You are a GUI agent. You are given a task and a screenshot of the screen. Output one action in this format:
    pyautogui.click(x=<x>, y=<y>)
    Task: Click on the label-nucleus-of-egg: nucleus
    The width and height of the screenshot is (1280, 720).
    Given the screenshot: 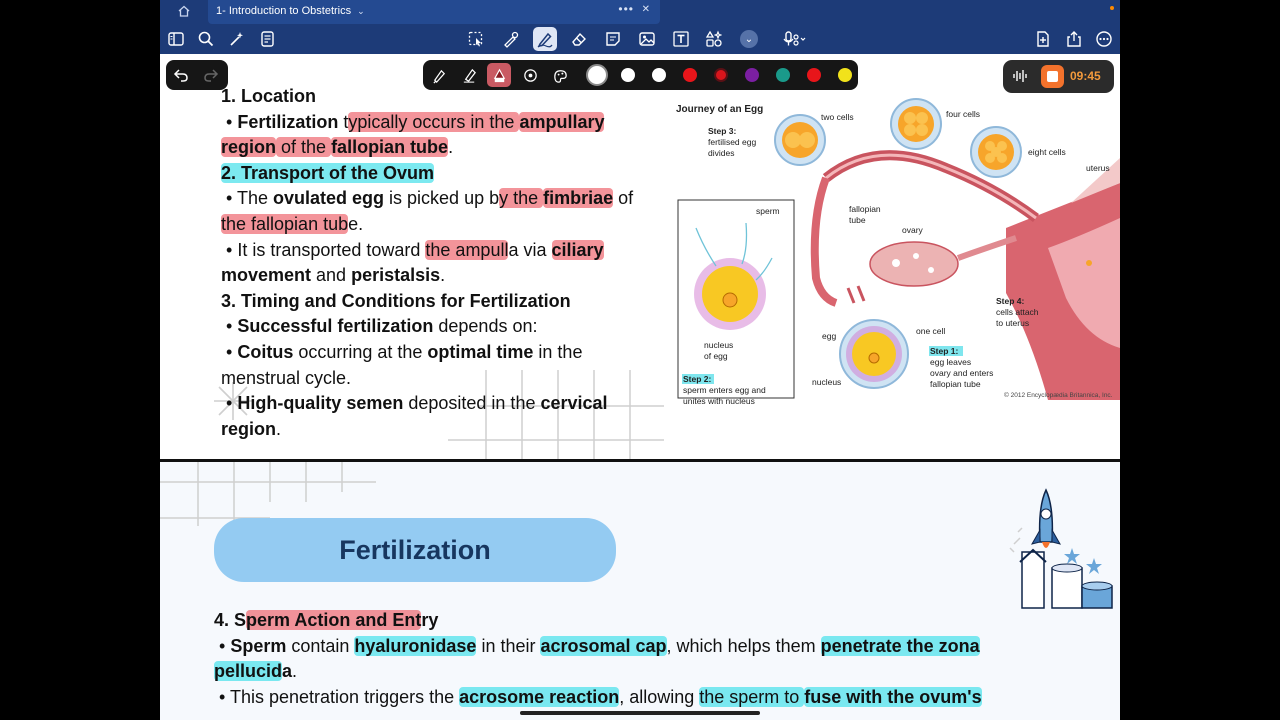 What is the action you would take?
    pyautogui.click(x=718, y=345)
    